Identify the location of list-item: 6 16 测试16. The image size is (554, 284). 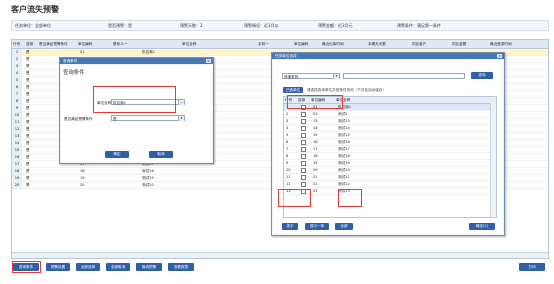
(390, 142).